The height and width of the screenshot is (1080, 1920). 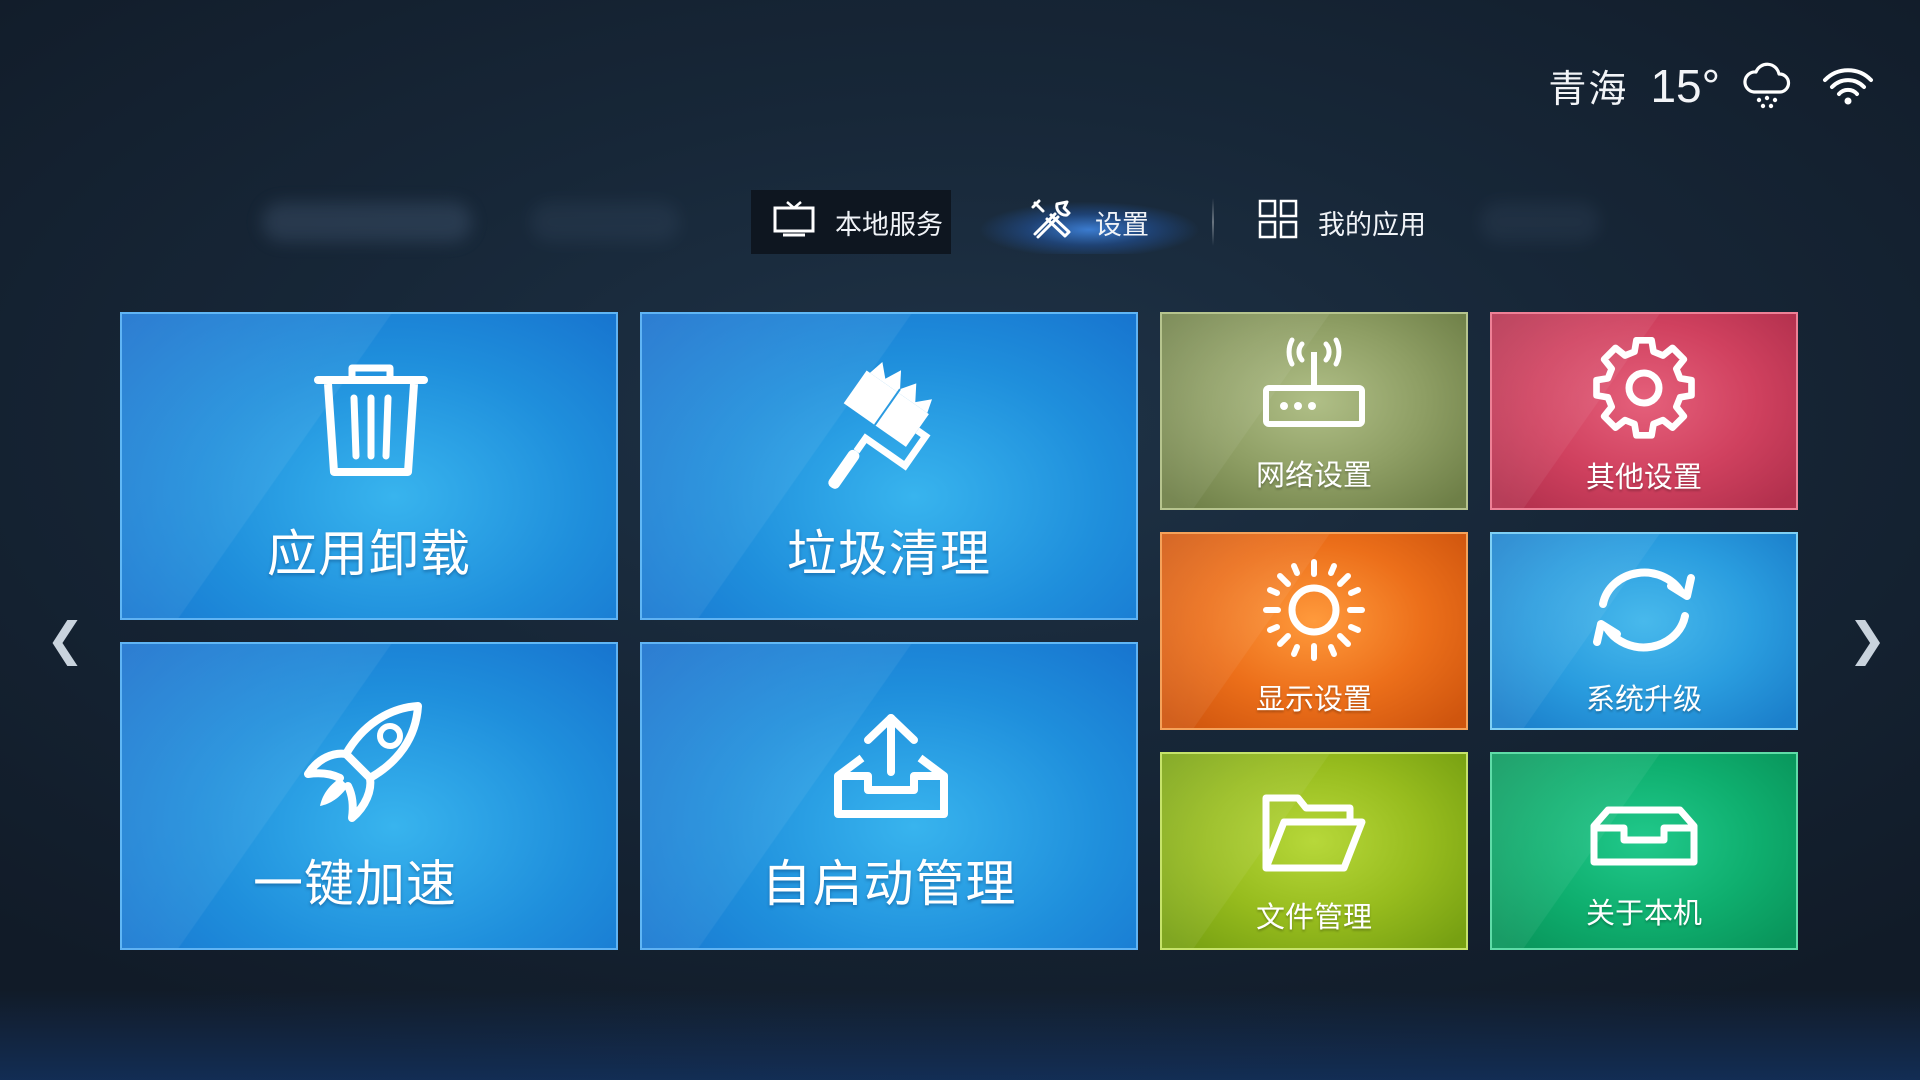 What do you see at coordinates (1643, 913) in the screenshot?
I see `tile-about-label: 关于本机` at bounding box center [1643, 913].